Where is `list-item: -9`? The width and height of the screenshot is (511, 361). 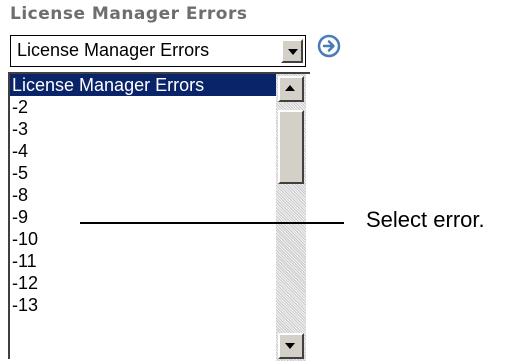 list-item: -9 is located at coordinates (143, 217).